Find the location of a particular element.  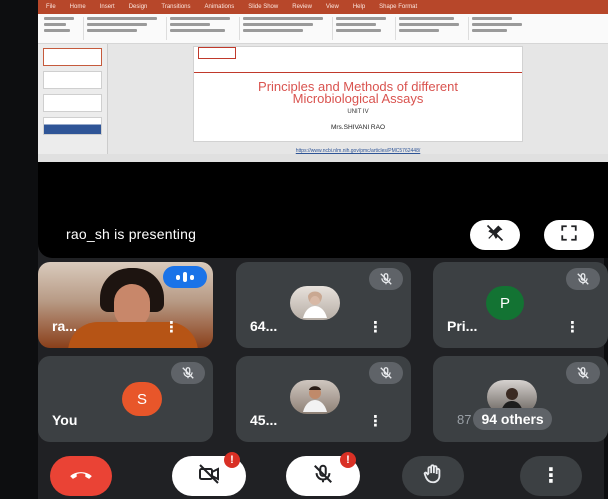

camera-warning-badge: ! is located at coordinates (232, 460).